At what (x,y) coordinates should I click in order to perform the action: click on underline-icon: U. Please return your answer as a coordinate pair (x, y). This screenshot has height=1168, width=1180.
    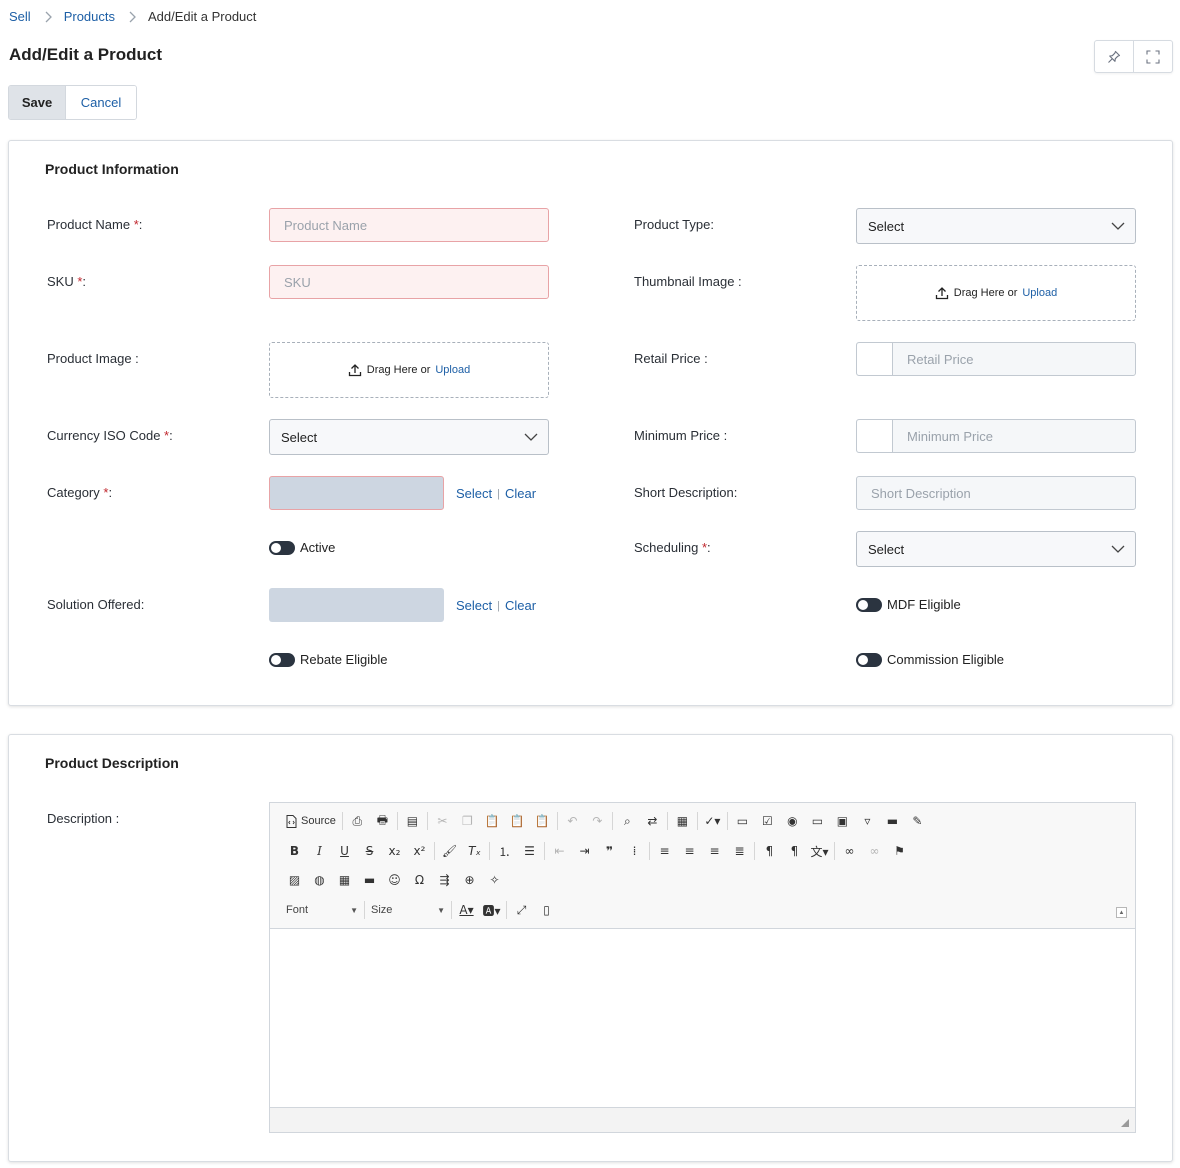
    Looking at the image, I should click on (344, 851).